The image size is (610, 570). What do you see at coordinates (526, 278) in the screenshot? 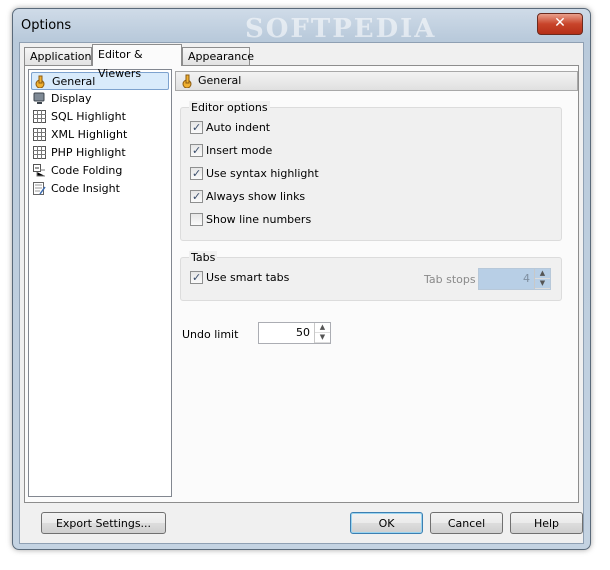
I see `tab-stops-value: 4` at bounding box center [526, 278].